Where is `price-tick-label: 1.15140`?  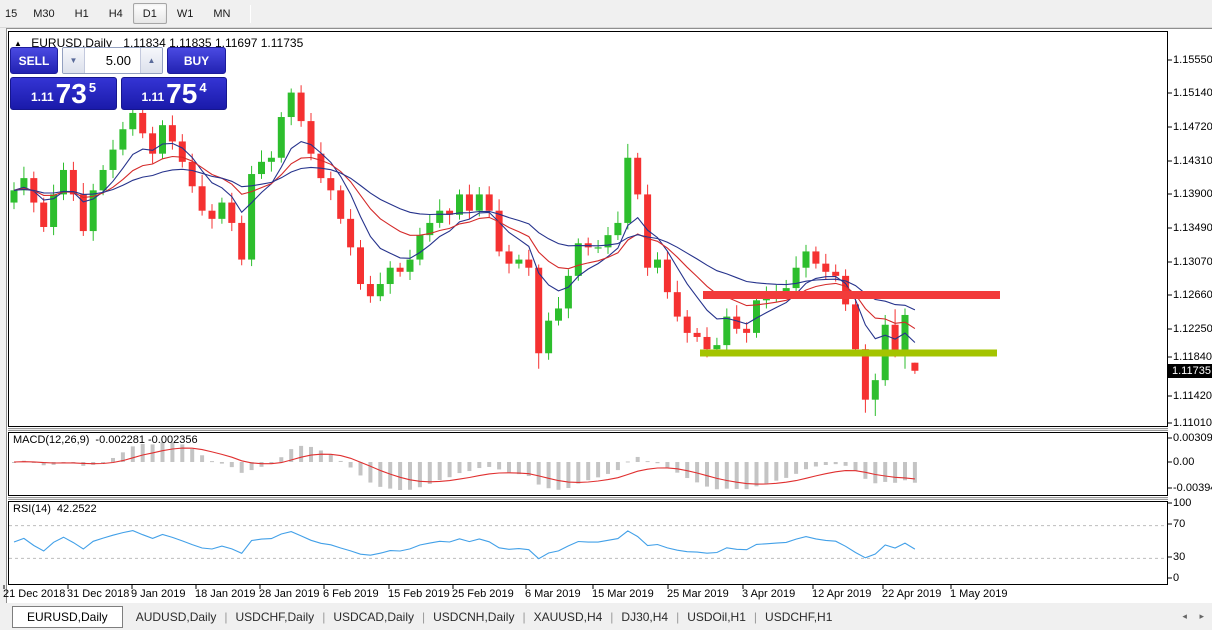 price-tick-label: 1.15140 is located at coordinates (1192, 93).